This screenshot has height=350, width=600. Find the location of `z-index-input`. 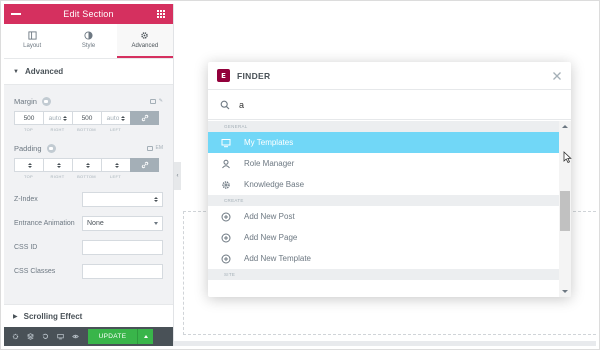

z-index-input is located at coordinates (122, 199).